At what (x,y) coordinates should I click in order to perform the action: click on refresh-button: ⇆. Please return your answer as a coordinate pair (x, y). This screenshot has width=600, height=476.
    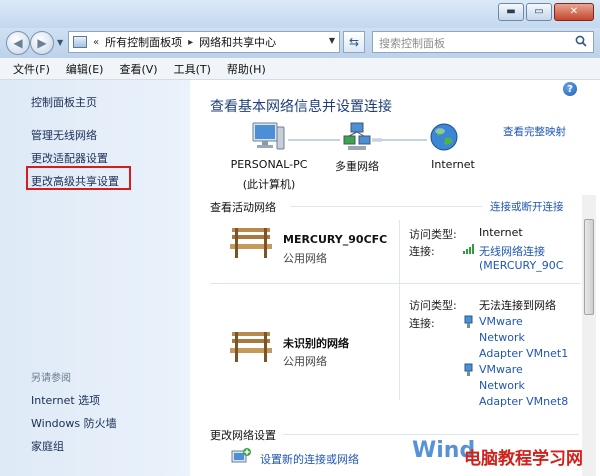
    Looking at the image, I should click on (354, 42).